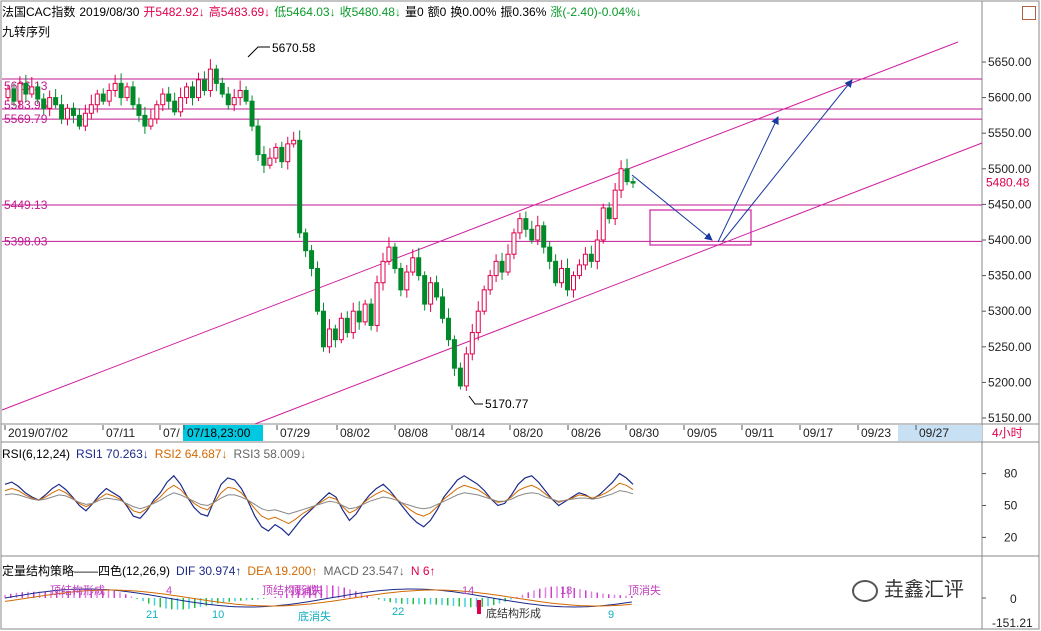  Describe the element at coordinates (596, 12) in the screenshot. I see `change-value: 涨(-2.40)-0.04%↓` at that location.